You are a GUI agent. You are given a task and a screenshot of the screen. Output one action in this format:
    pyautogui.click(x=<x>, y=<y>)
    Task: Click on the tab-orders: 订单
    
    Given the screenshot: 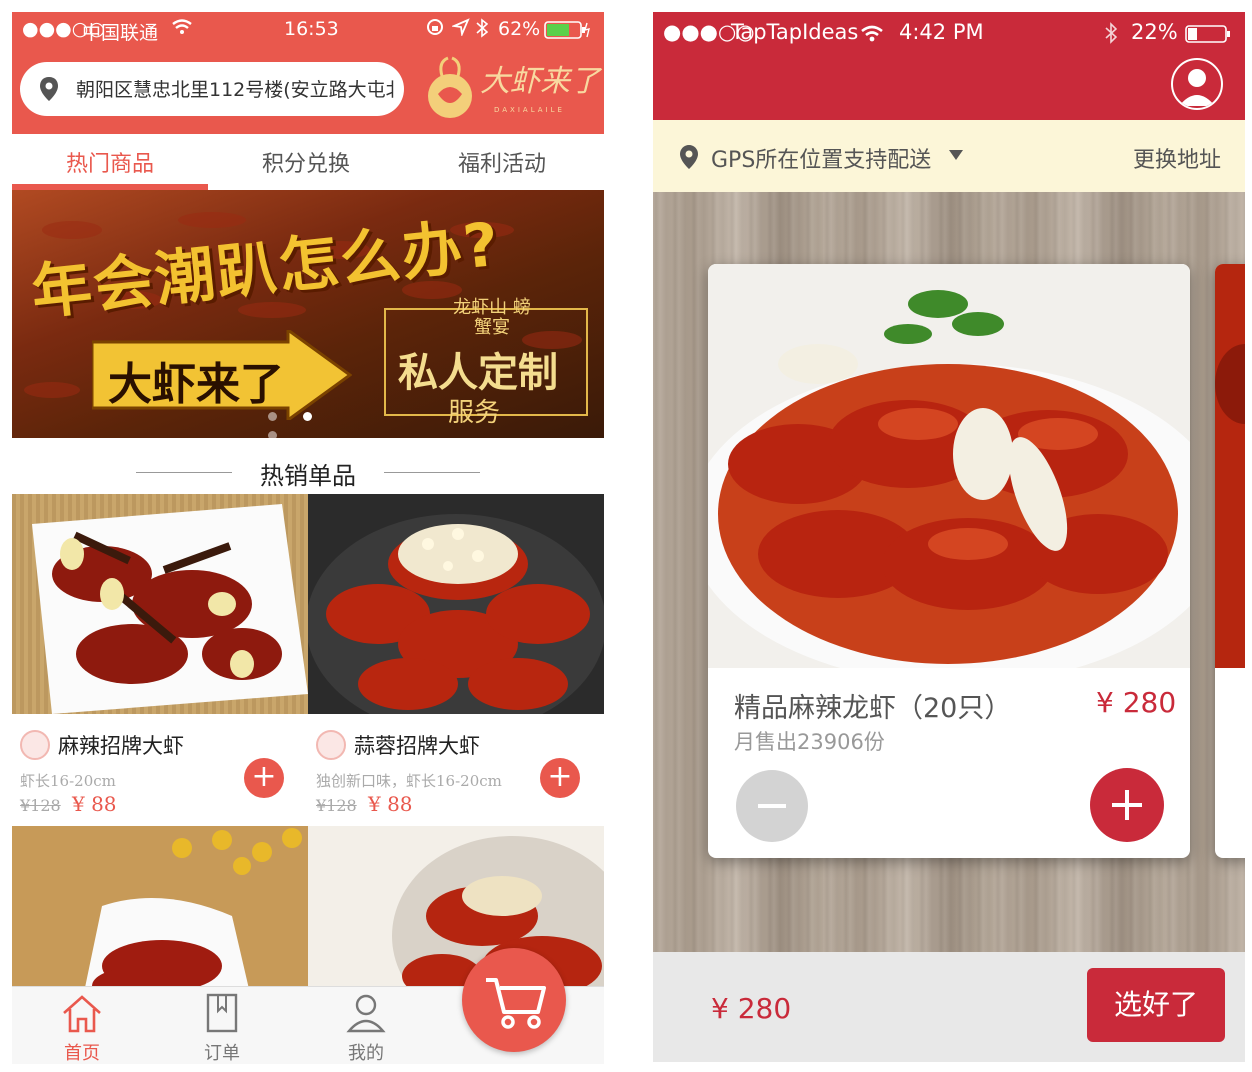 What is the action you would take?
    pyautogui.click(x=222, y=1025)
    